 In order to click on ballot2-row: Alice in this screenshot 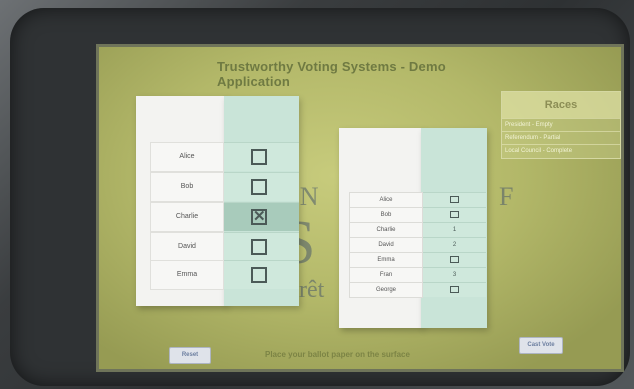, I will do `click(417, 200)`.